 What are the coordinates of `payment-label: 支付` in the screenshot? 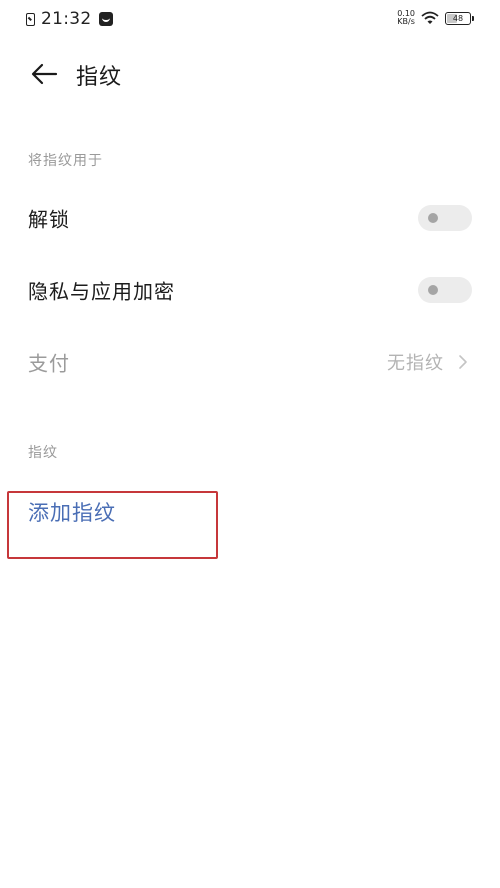 It's located at (49, 363).